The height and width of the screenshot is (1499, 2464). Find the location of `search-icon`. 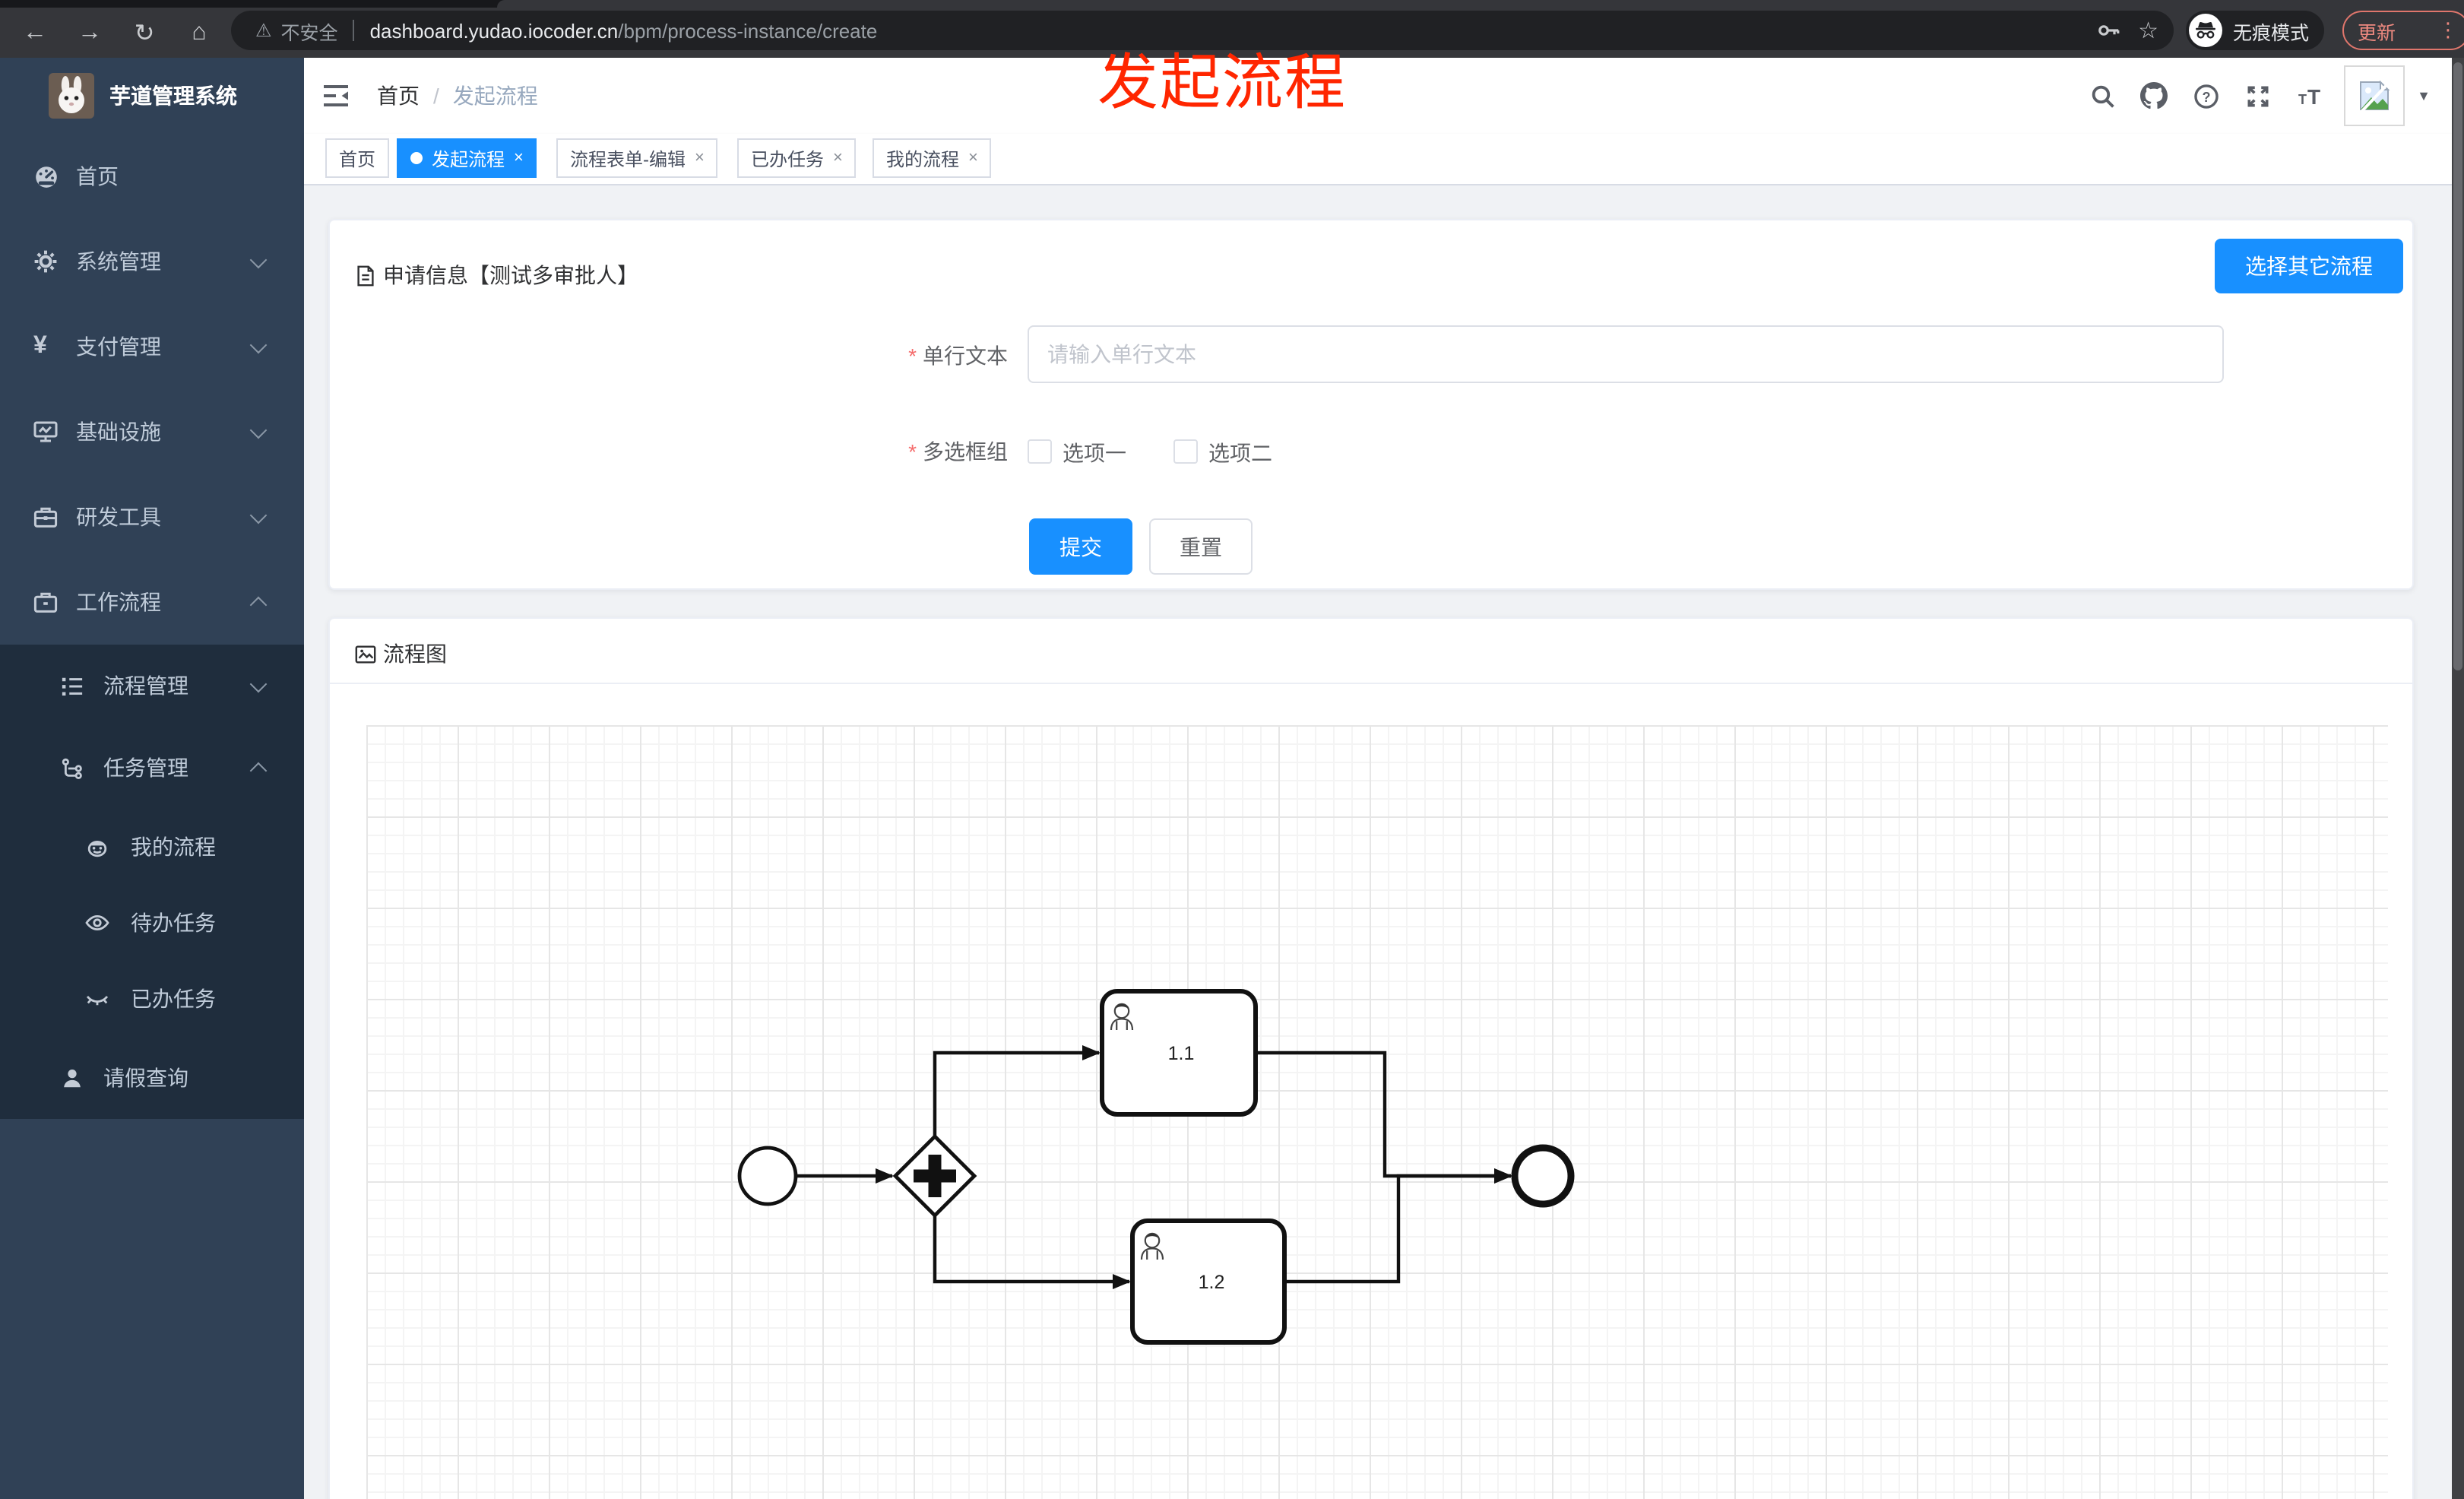

search-icon is located at coordinates (2102, 96).